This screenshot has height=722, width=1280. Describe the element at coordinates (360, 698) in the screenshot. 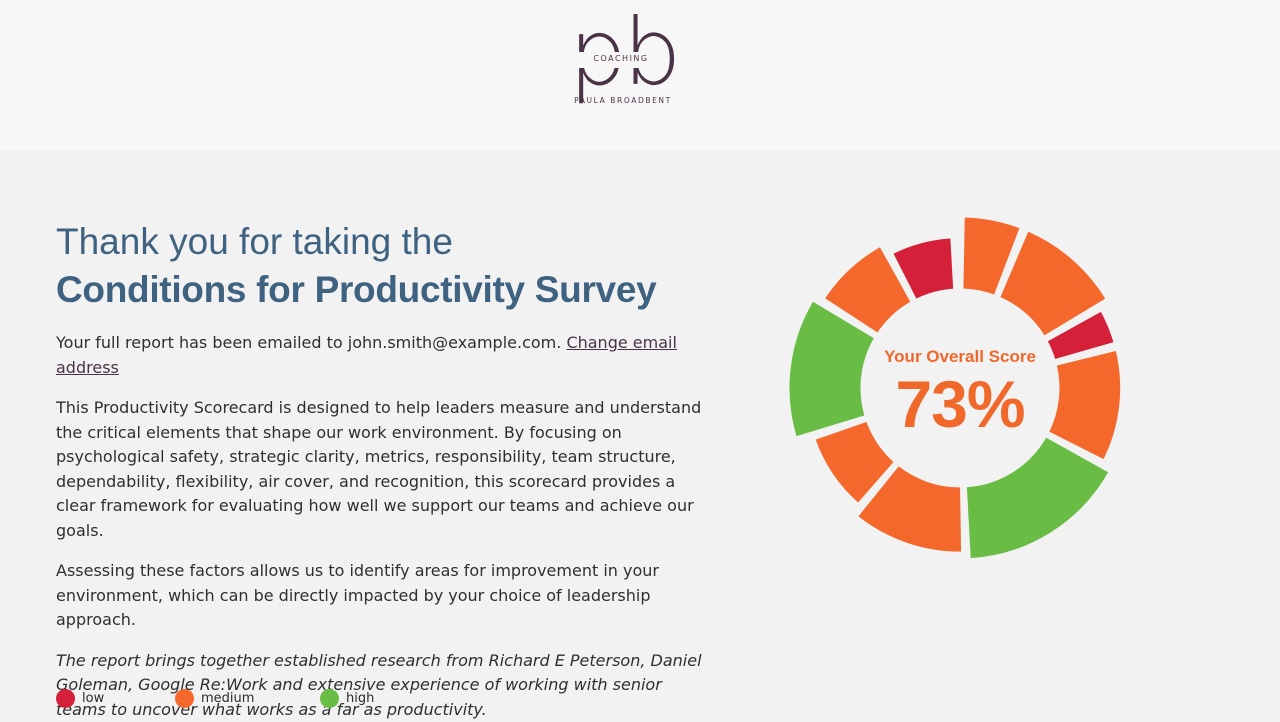

I see `legend-label-high: high` at that location.